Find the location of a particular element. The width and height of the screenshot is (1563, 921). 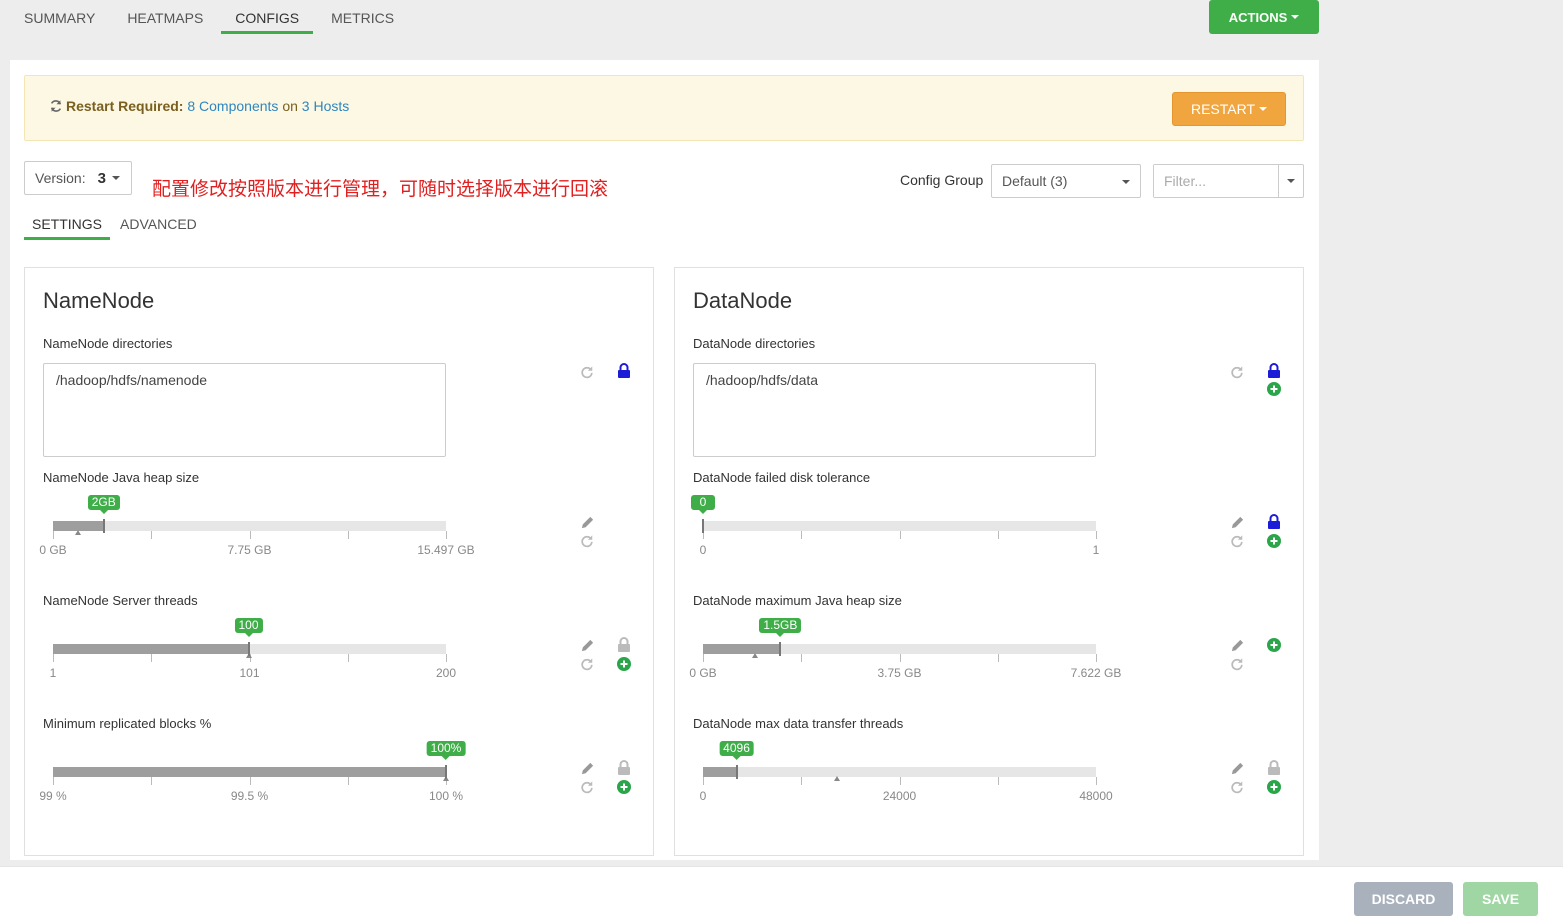

namenode-threads-label: NameNode Server threads is located at coordinates (120, 600).